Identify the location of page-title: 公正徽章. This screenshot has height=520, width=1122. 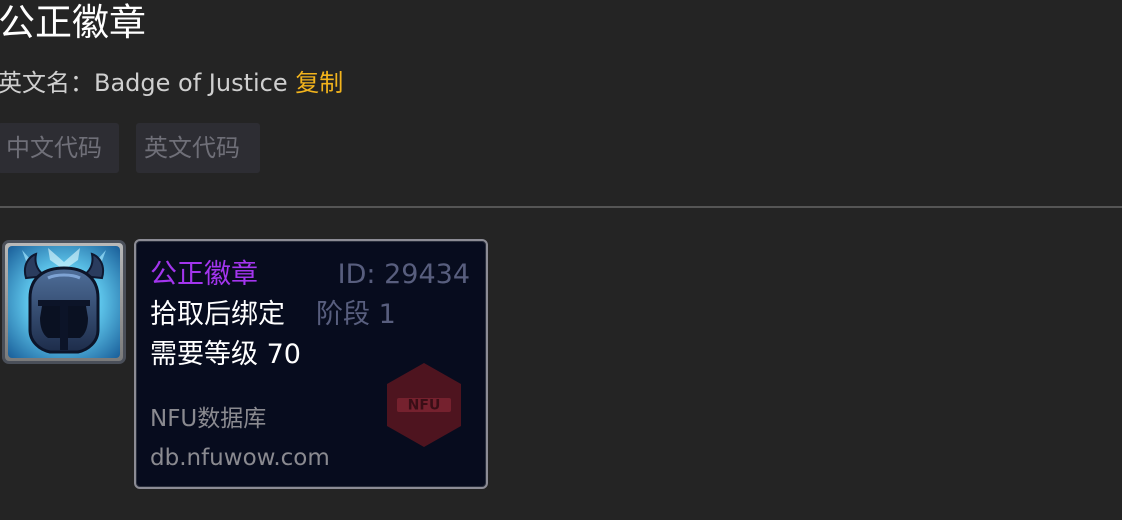
(73, 22).